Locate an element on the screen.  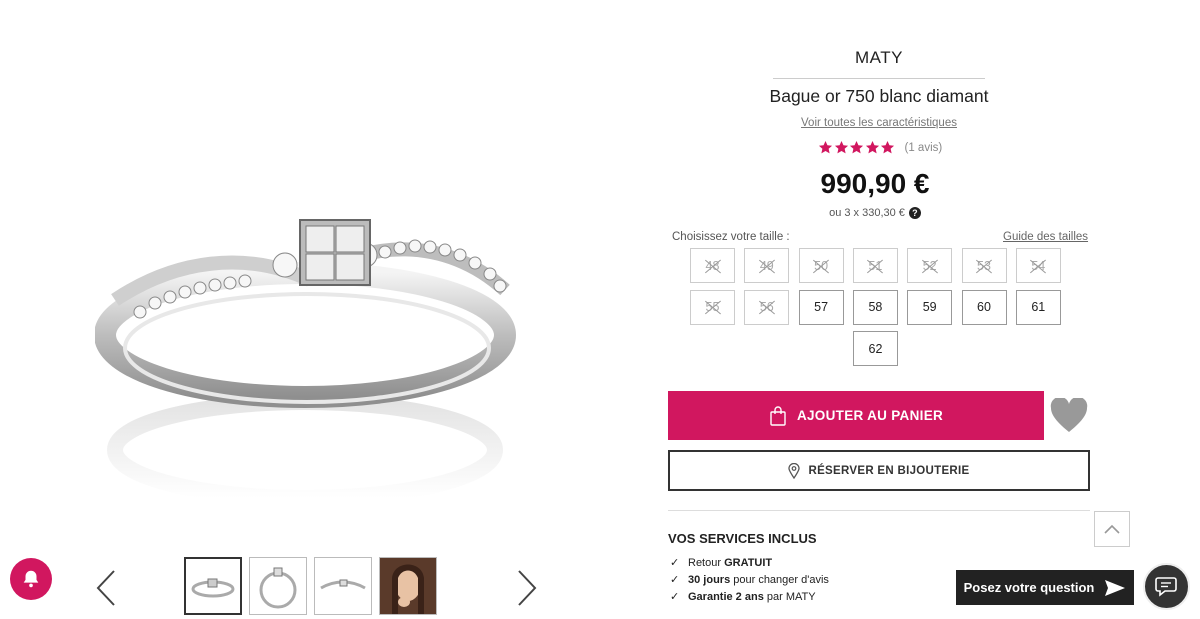
rating-stars is located at coordinates (857, 147).